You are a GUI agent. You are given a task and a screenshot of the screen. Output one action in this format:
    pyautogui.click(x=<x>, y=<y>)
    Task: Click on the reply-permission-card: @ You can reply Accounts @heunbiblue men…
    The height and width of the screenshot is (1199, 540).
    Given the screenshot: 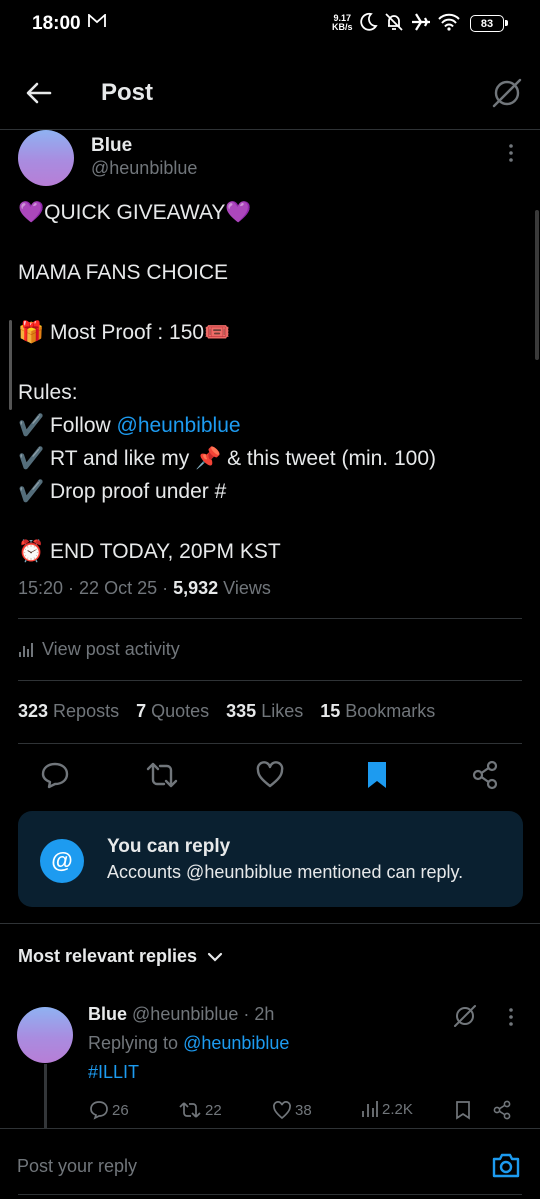 What is the action you would take?
    pyautogui.click(x=270, y=859)
    